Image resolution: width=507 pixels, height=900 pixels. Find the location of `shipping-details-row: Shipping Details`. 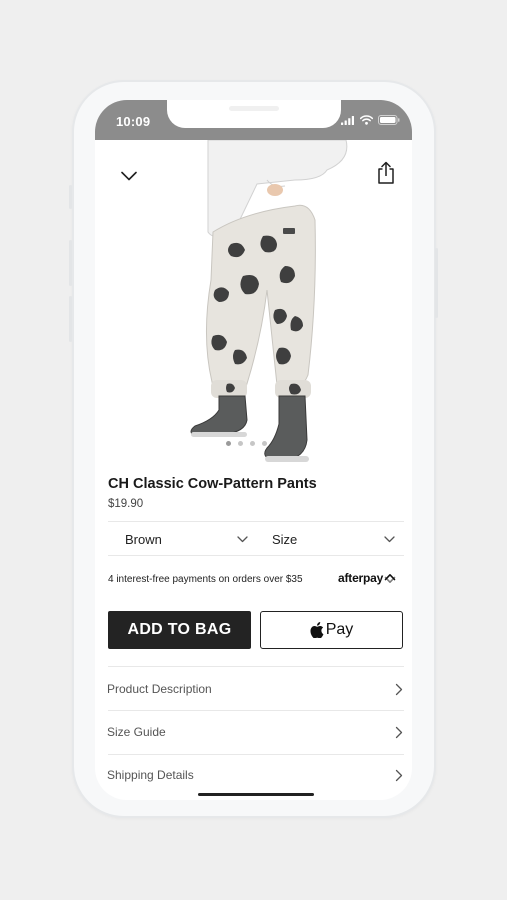

shipping-details-row: Shipping Details is located at coordinates (255, 775).